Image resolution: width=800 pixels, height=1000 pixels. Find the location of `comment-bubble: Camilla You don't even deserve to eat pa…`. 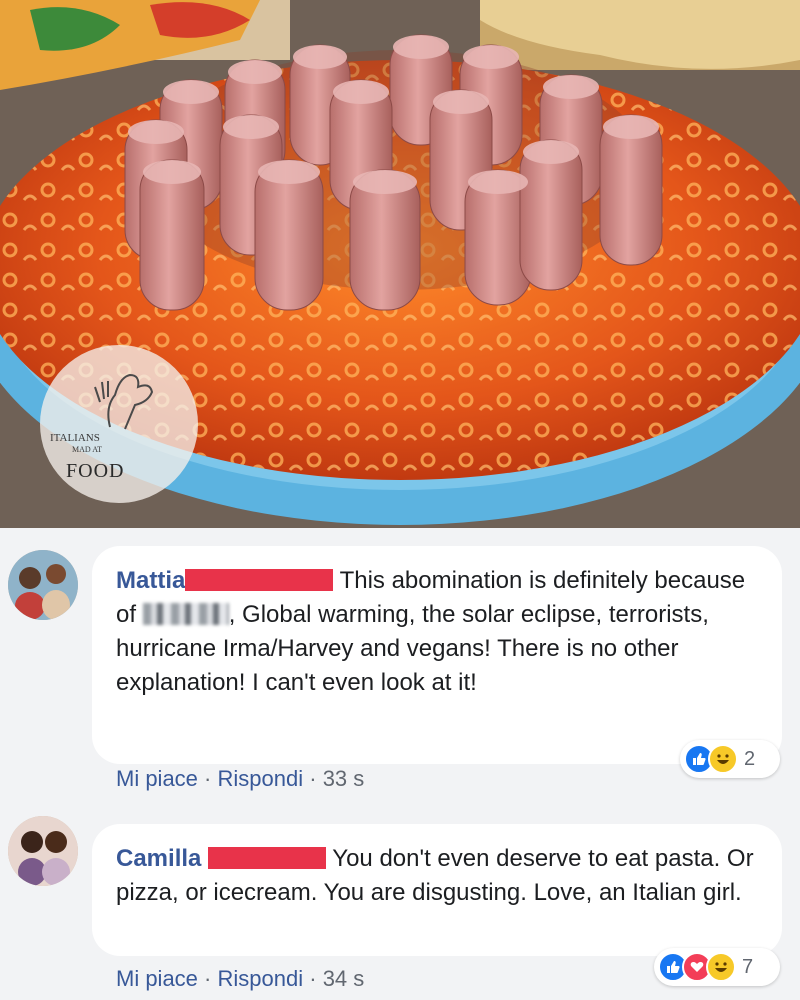

comment-bubble: Camilla You don't even deserve to eat pa… is located at coordinates (437, 890).